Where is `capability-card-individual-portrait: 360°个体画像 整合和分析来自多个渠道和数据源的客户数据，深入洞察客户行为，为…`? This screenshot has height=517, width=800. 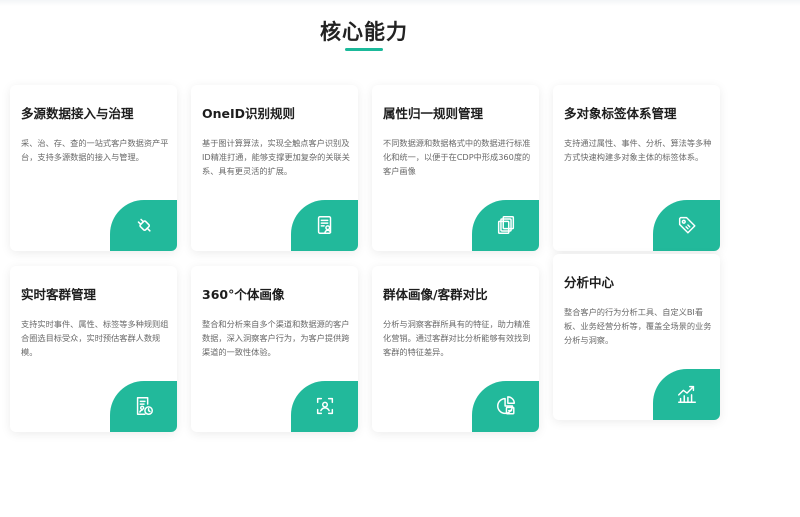
capability-card-individual-portrait: 360°个体画像 整合和分析来自多个渠道和数据源的客户数据，深入洞察客户行为，为… is located at coordinates (274, 349).